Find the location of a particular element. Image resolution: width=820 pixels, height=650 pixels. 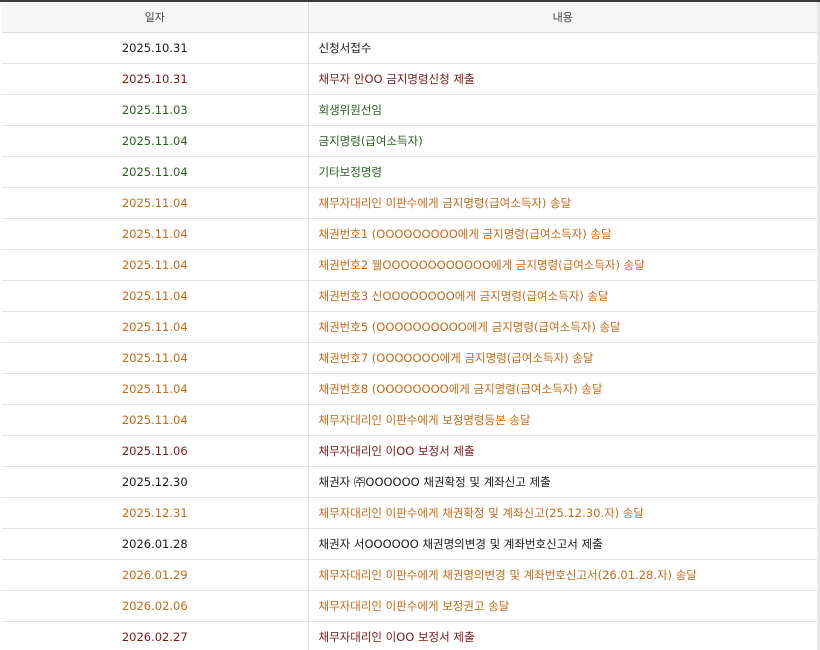

row-content: 채권자 ㈜OOOOOO 채권확정 및 계좌신고 제출 is located at coordinates (562, 482).